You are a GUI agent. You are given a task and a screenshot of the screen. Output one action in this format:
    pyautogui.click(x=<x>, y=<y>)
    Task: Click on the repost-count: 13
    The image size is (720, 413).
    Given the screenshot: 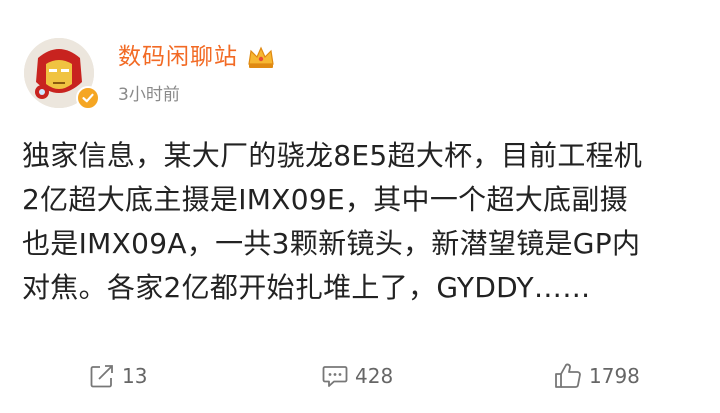 What is the action you would take?
    pyautogui.click(x=135, y=376)
    